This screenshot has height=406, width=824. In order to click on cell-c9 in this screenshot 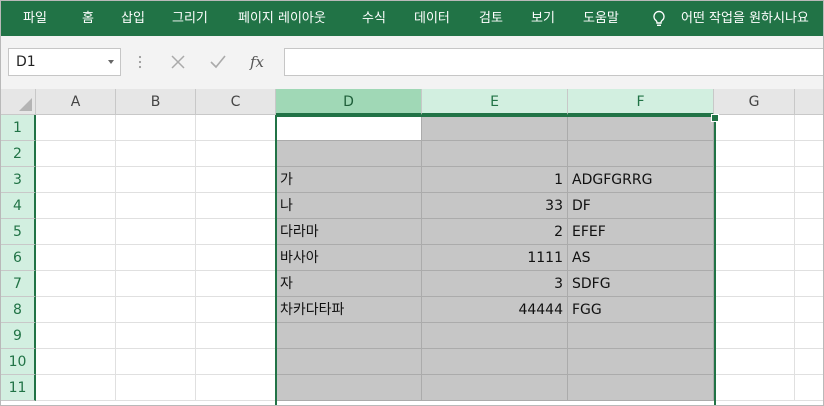, I will do `click(236, 336)`.